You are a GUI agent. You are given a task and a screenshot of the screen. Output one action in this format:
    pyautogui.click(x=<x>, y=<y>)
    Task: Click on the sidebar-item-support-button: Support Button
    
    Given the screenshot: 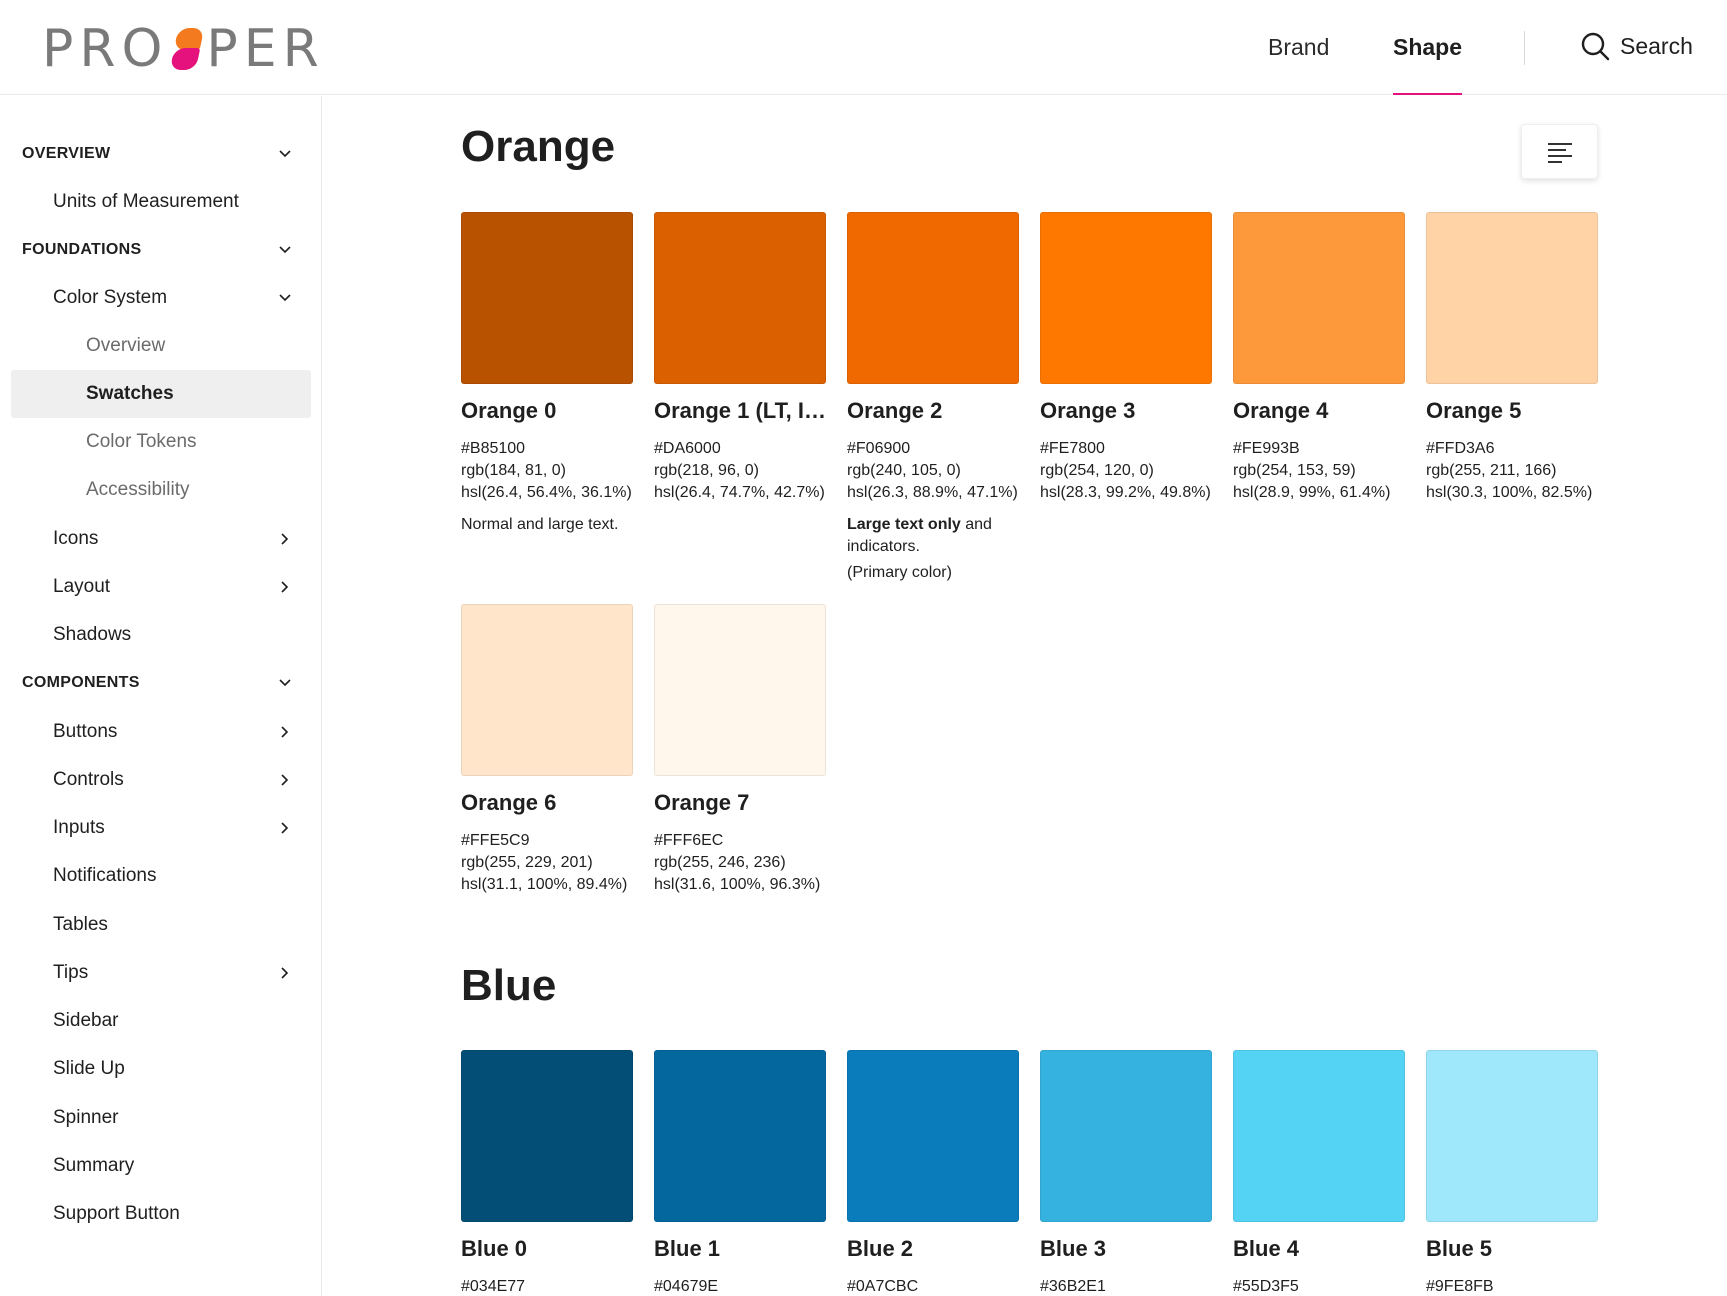 What is the action you would take?
    pyautogui.click(x=161, y=1214)
    